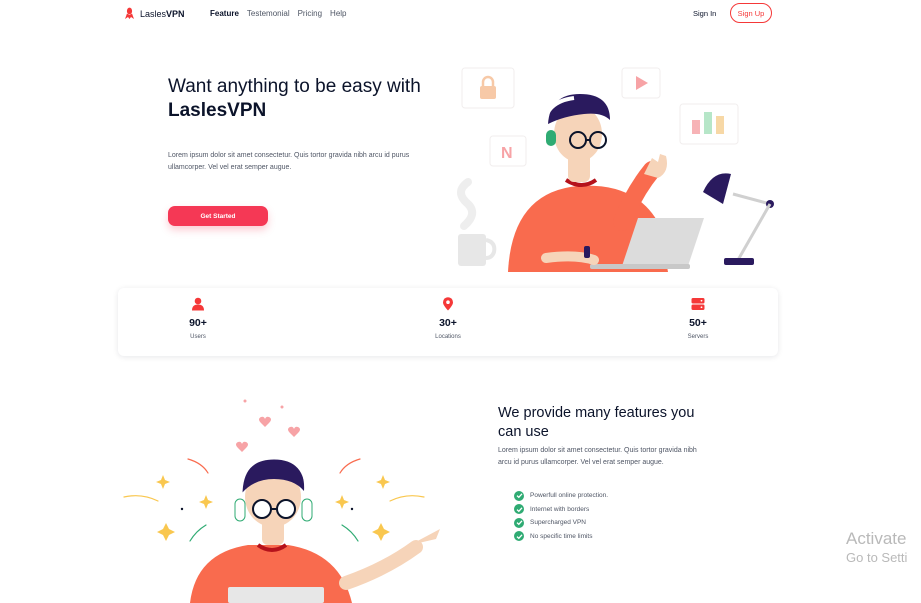 The width and height of the screenshot is (921, 603). Describe the element at coordinates (698, 337) in the screenshot. I see `stat-servers-label: Servers` at that location.